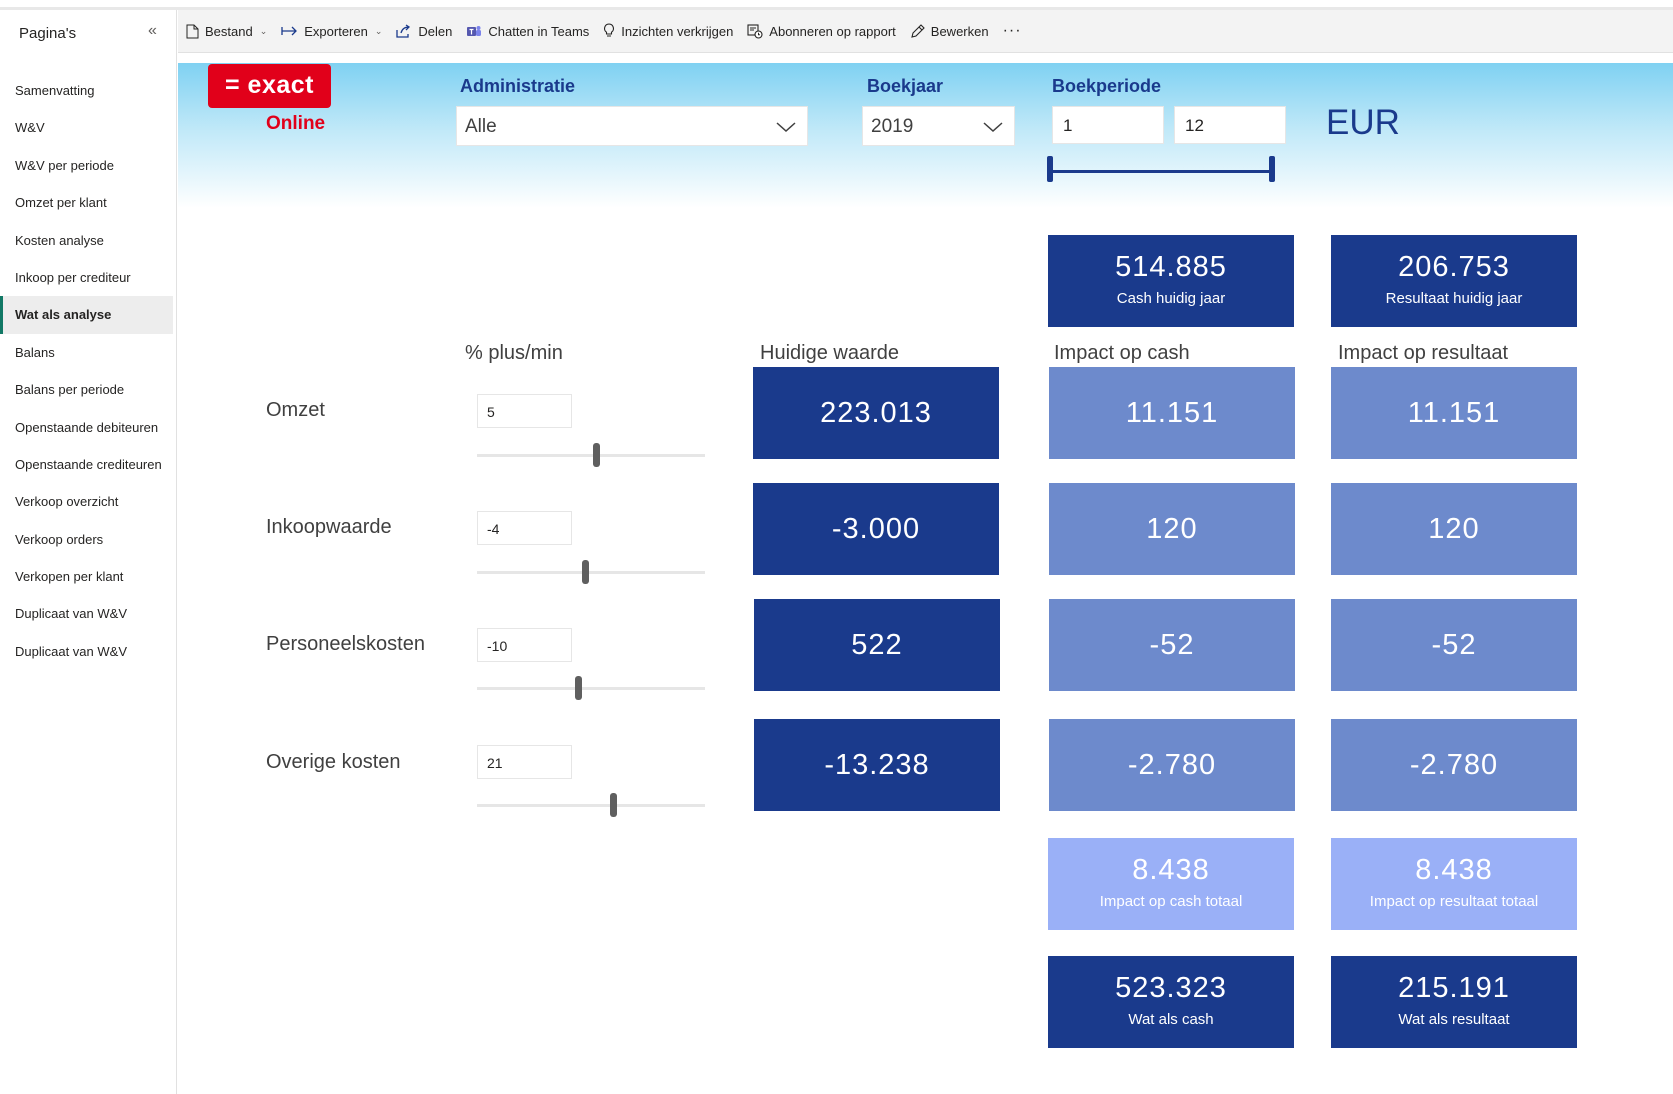 The image size is (1673, 1094). What do you see at coordinates (905, 86) in the screenshot?
I see `boekjaar-label: Boekjaar` at bounding box center [905, 86].